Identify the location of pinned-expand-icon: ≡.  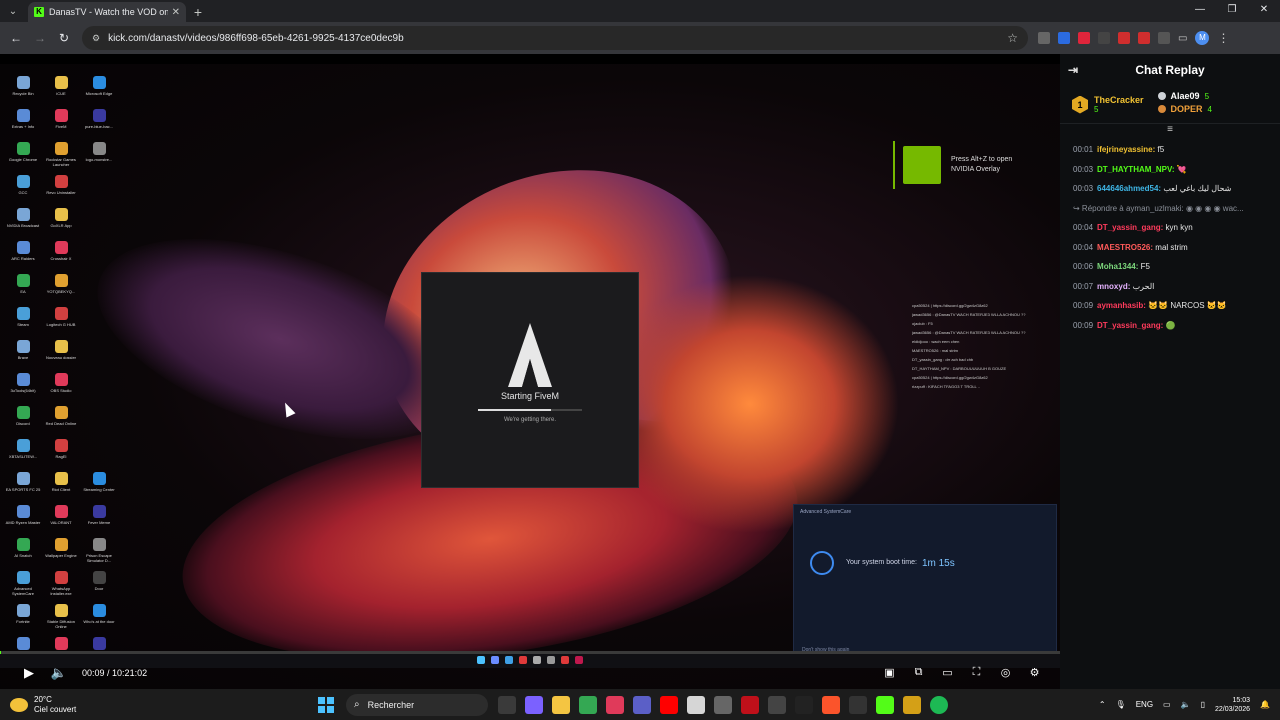
(1170, 130).